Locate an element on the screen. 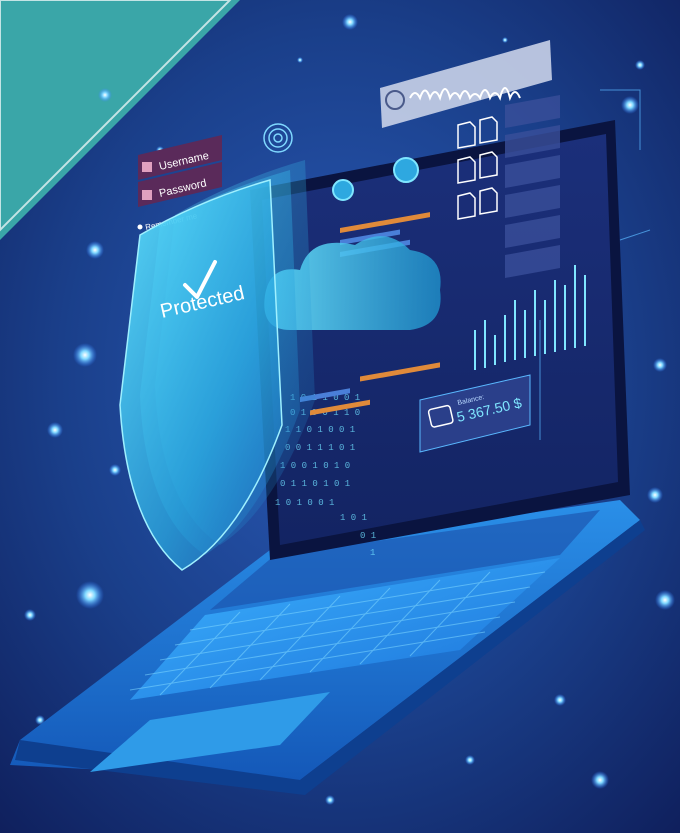  svg-text: 1 0 1 is located at coordinates (353, 518).